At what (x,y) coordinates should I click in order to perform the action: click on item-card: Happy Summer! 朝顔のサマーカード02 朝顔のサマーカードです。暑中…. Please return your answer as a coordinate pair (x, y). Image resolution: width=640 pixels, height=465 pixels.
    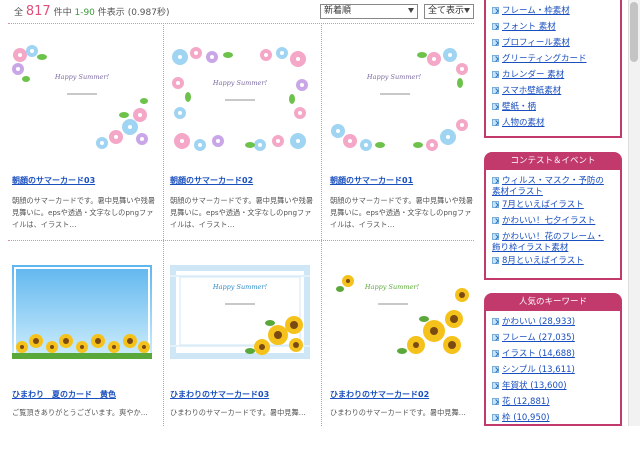
    Looking at the image, I should click on (245, 145).